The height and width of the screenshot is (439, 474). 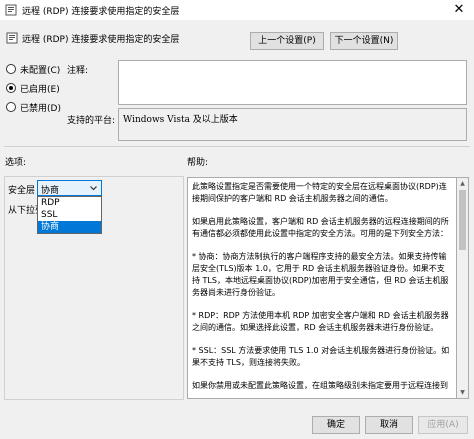 What do you see at coordinates (16, 163) in the screenshot?
I see `options-label: 选项:` at bounding box center [16, 163].